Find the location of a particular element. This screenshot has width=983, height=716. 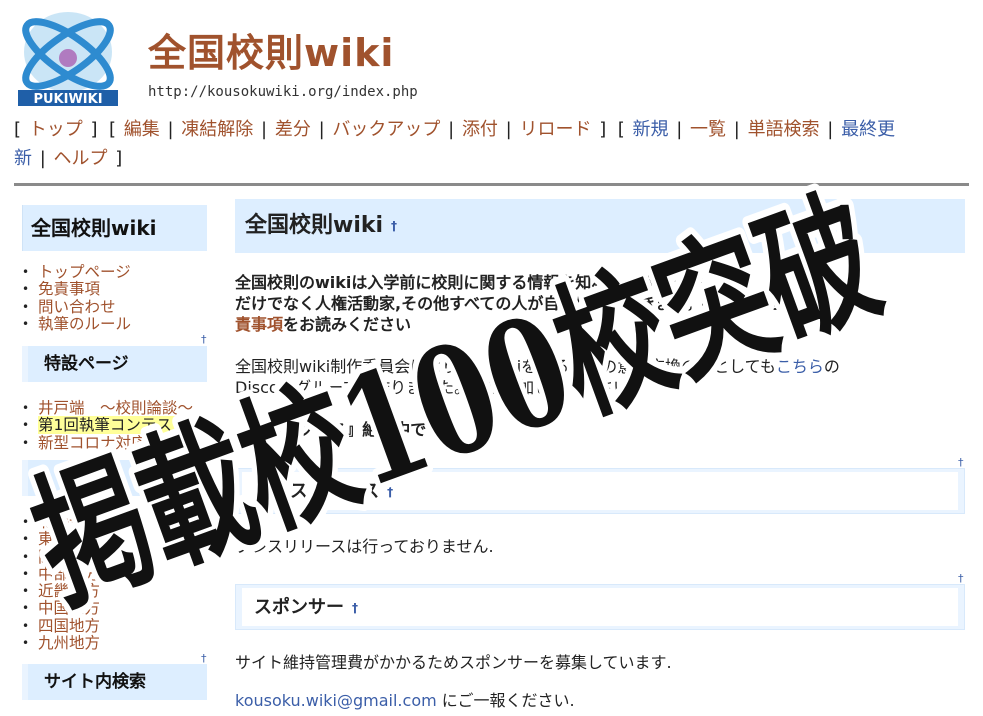

nav-edit-link: 編集 is located at coordinates (142, 129).